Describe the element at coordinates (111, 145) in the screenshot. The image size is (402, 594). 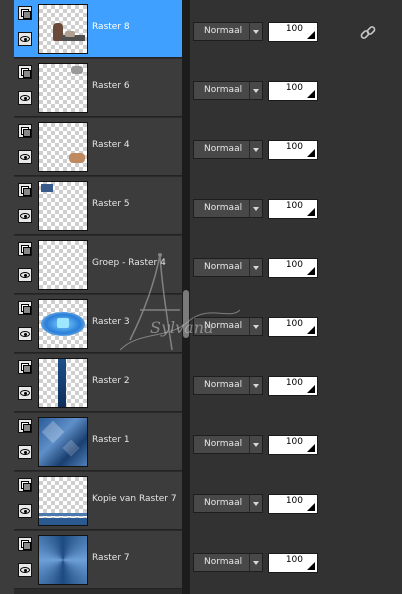
I see `layer-name: Raster 4` at that location.